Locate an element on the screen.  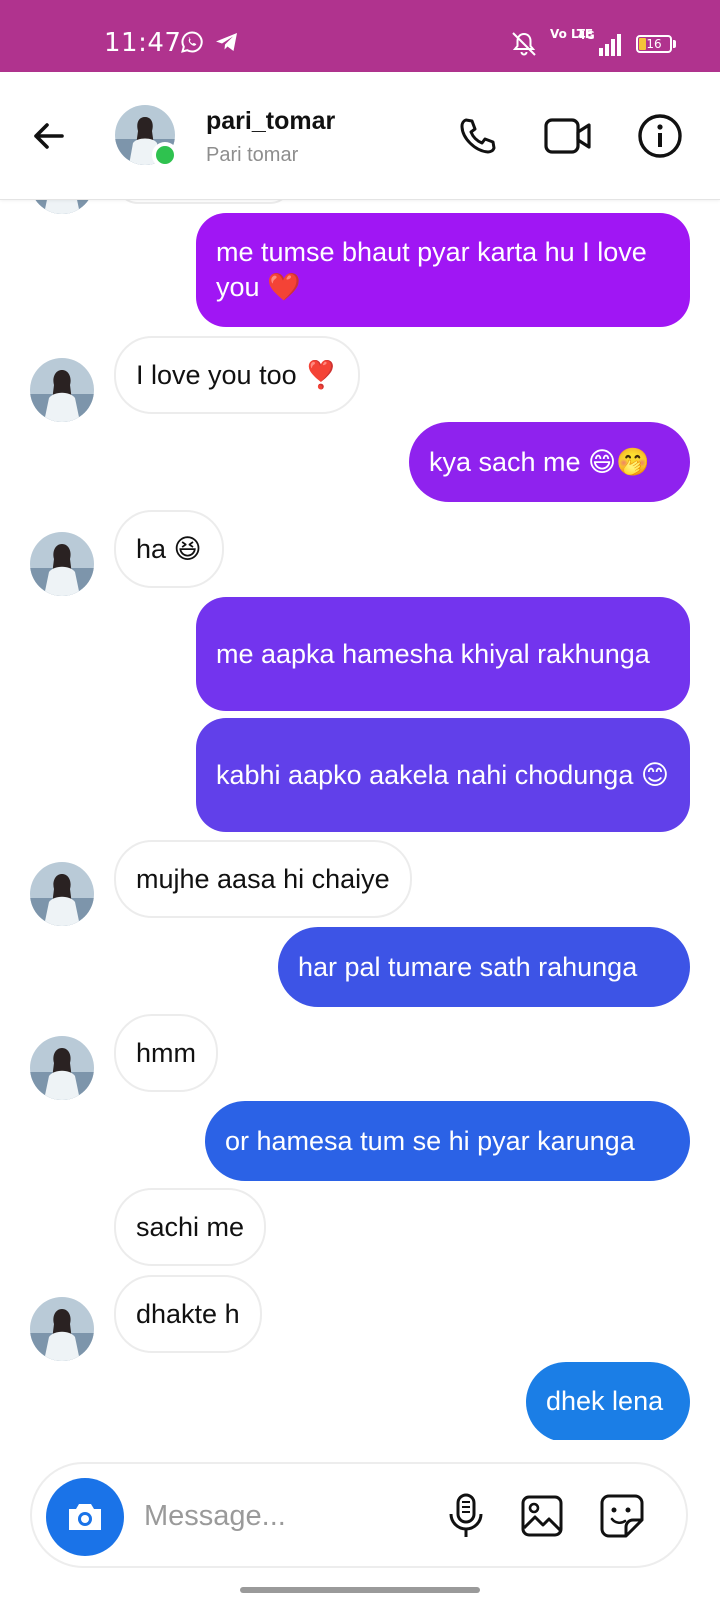
message-out: or hamesa tum se hi pyar karunga is located at coordinates (447, 1141).